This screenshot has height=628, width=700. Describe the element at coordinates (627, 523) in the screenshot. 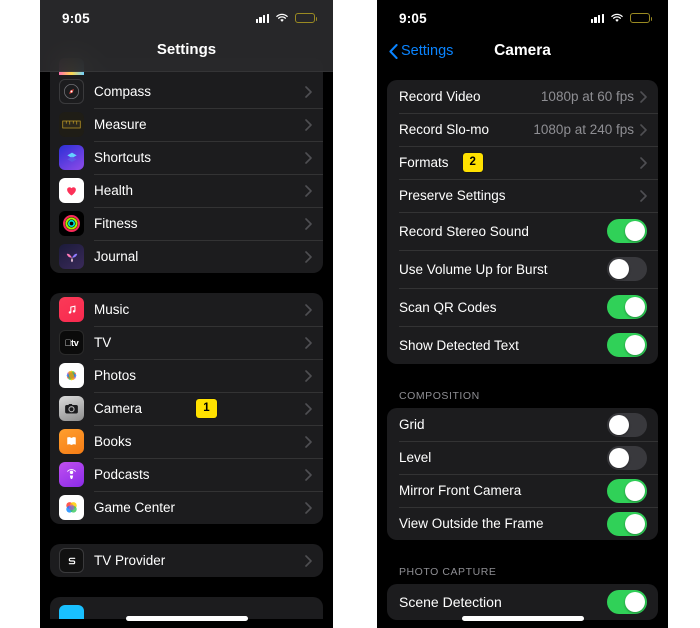

I see `toggle-view-outside-the-frame` at that location.